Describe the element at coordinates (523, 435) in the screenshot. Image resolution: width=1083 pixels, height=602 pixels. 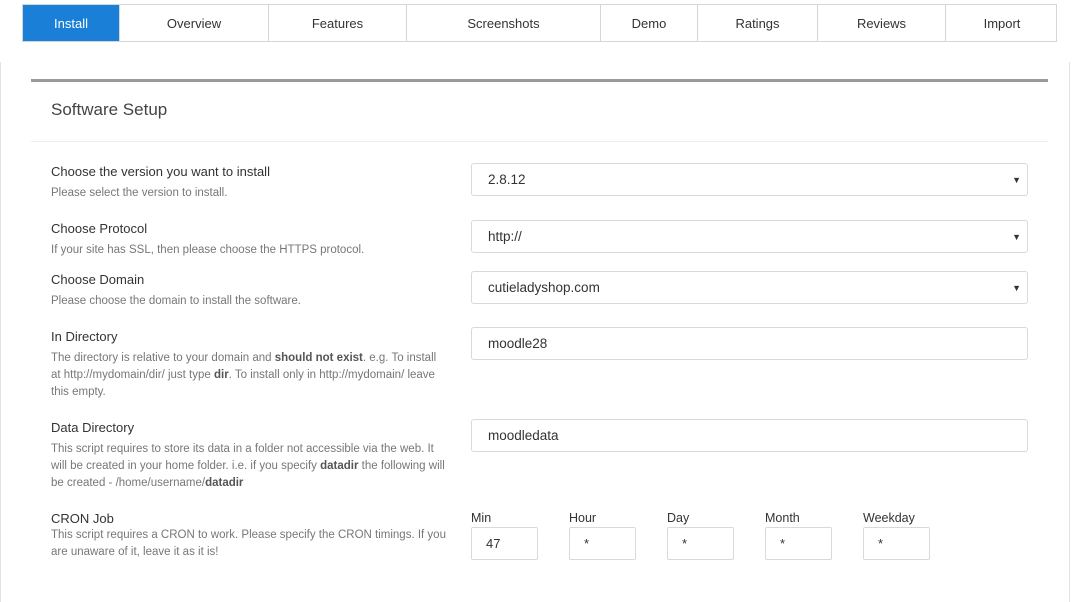
I see `data-directory-value: moodledata` at that location.